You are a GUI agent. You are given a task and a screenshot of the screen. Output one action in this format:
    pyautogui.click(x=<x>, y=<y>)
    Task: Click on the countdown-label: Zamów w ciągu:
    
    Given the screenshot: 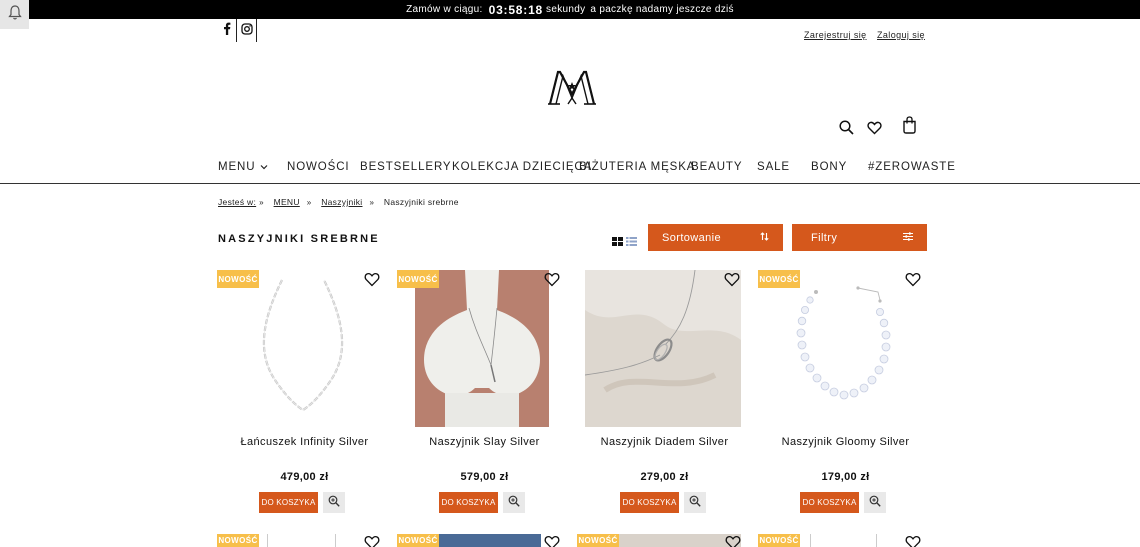 What is the action you would take?
    pyautogui.click(x=444, y=9)
    